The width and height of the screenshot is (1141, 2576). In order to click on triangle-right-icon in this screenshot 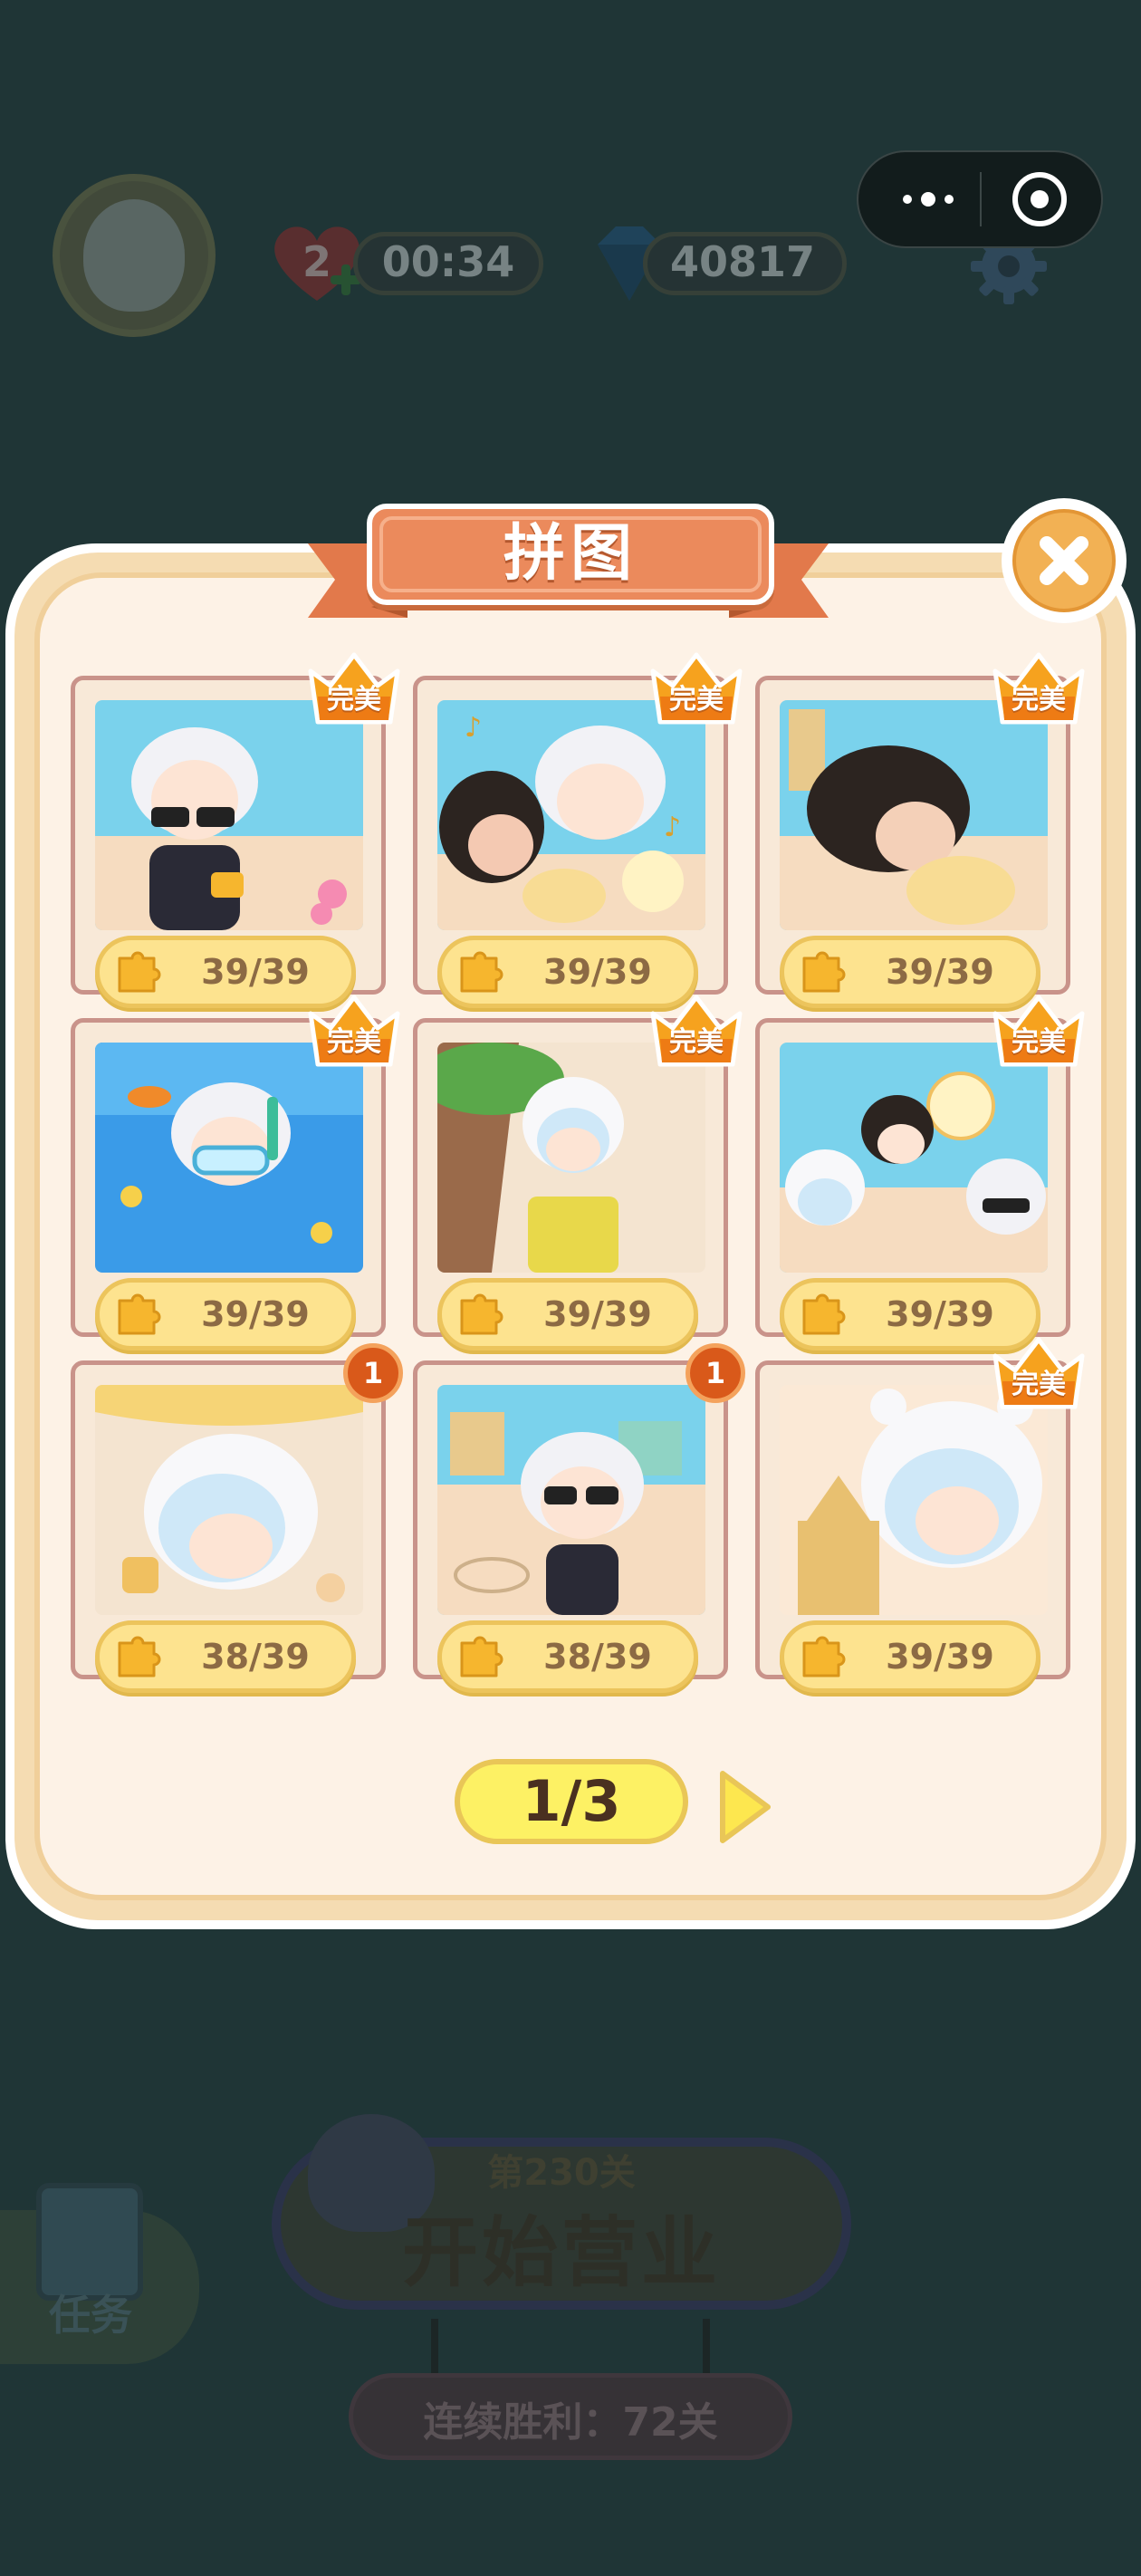, I will do `click(745, 1807)`.